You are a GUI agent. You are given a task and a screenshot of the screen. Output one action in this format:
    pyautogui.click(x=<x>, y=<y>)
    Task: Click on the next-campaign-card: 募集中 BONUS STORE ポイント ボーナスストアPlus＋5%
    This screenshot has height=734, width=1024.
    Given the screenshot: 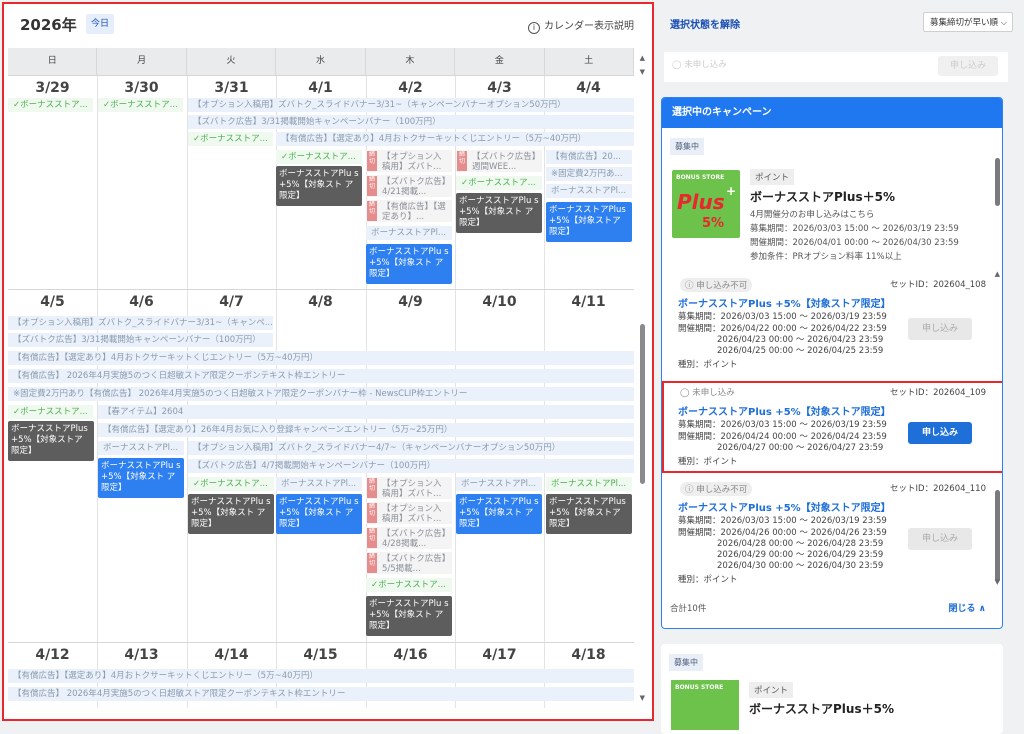 What is the action you would take?
    pyautogui.click(x=832, y=689)
    